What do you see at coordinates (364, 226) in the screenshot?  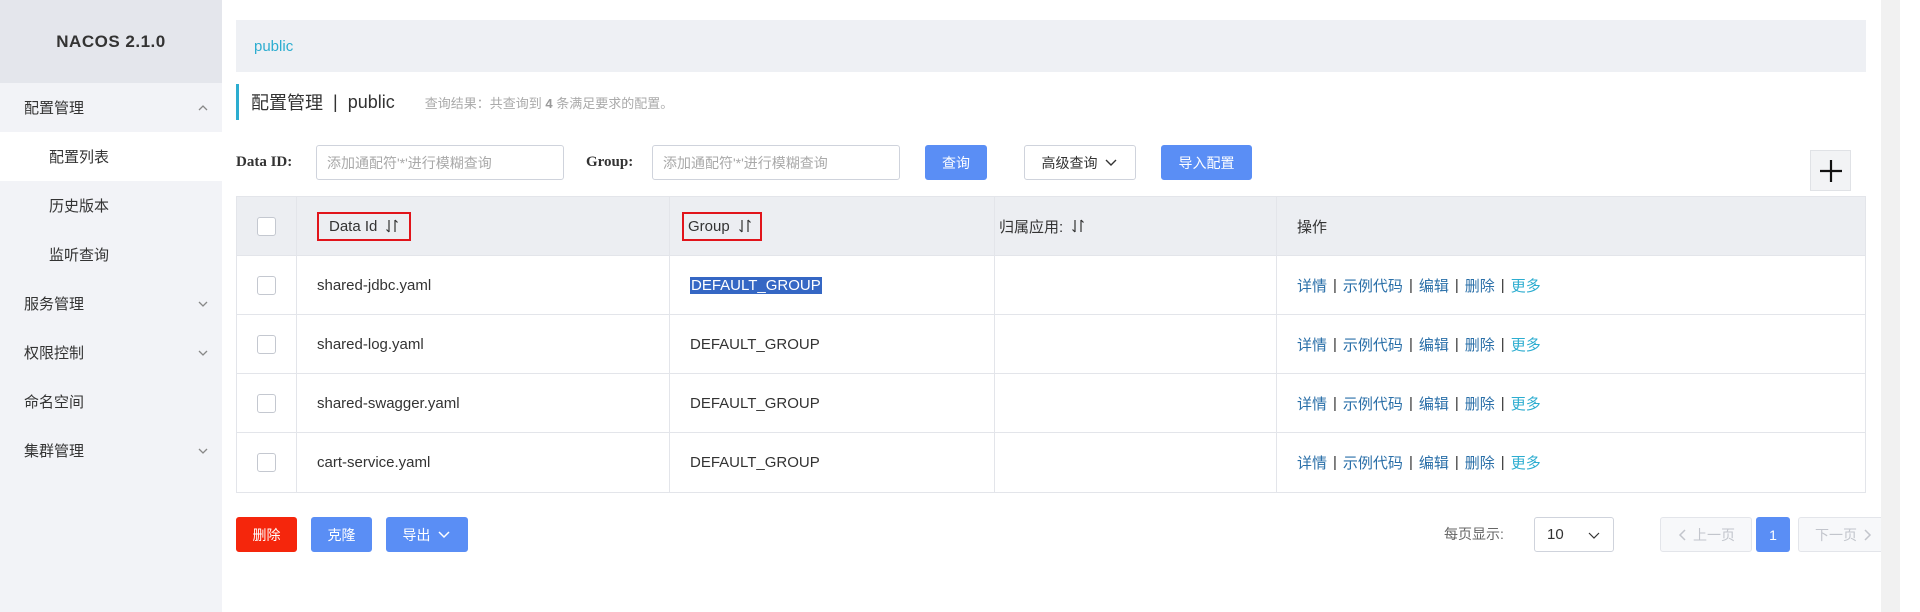 I see `data-id-annotation-box: Data Id` at bounding box center [364, 226].